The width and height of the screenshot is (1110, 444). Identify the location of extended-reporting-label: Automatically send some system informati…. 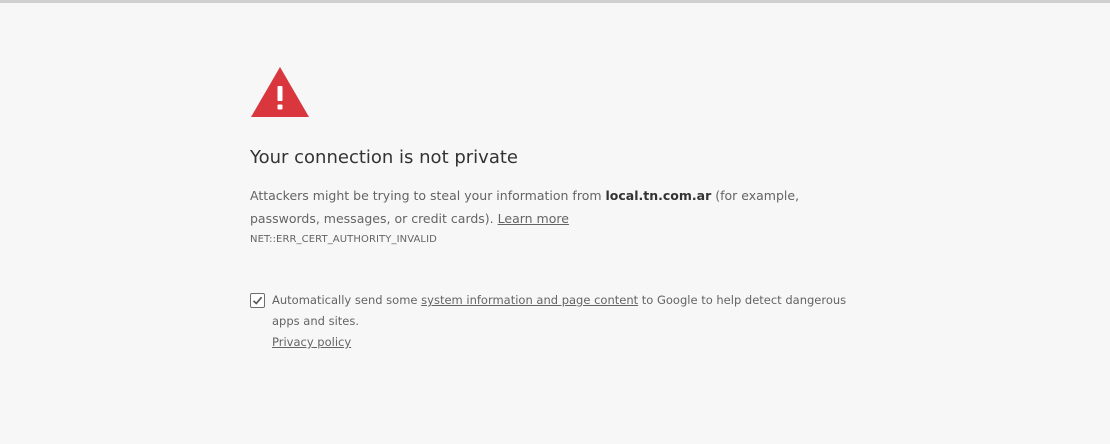
(571, 321).